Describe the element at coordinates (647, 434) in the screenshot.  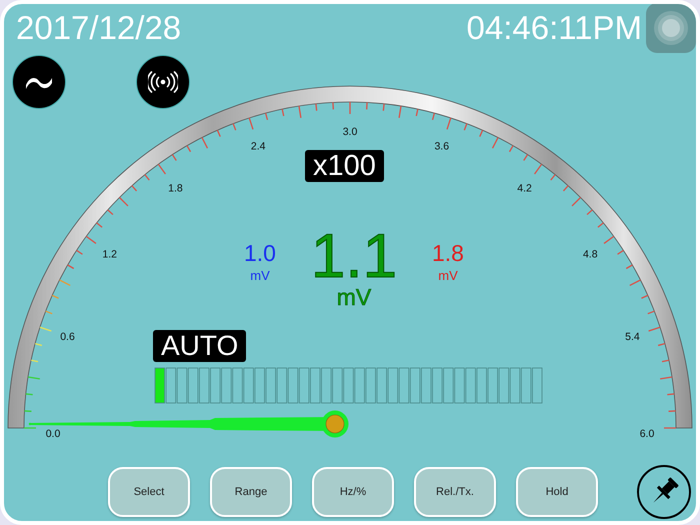
I see `scale-label: 6.0` at that location.